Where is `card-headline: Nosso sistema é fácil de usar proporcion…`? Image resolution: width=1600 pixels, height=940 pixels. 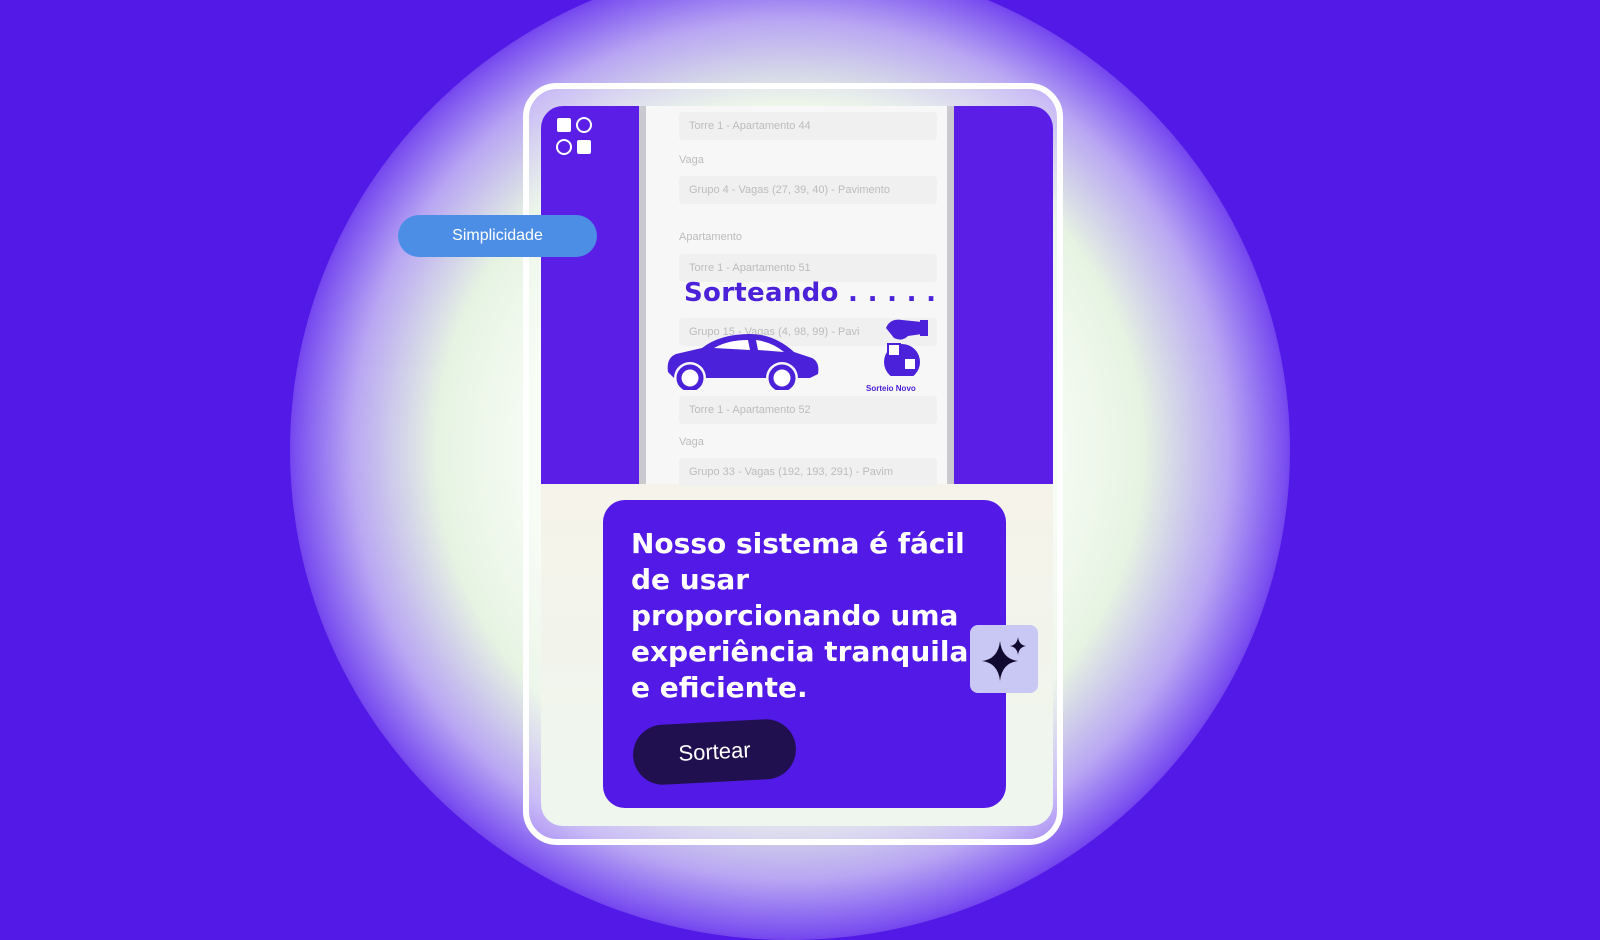 card-headline: Nosso sistema é fácil de usar proporcion… is located at coordinates (800, 615).